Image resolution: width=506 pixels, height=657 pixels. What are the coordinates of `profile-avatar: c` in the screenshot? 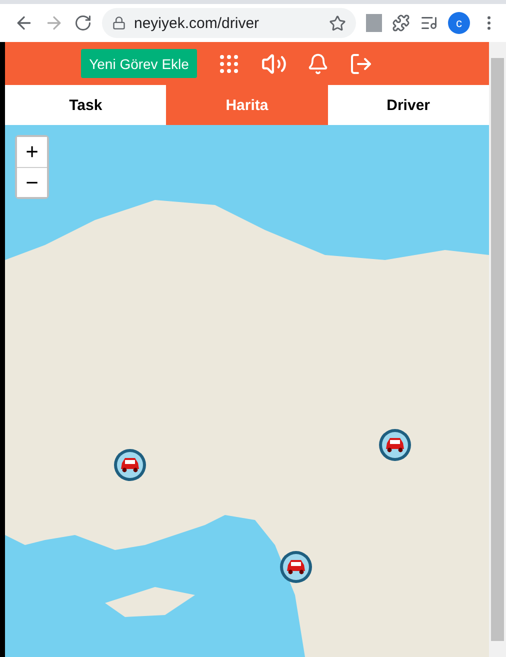 It's located at (459, 23).